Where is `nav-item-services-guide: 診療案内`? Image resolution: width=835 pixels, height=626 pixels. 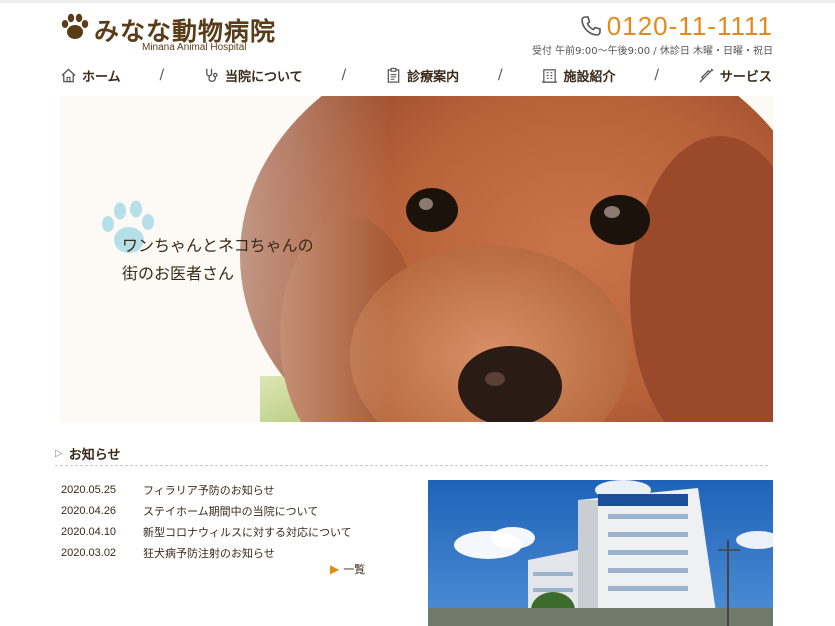
nav-item-services-guide: 診療案内 is located at coordinates (422, 75).